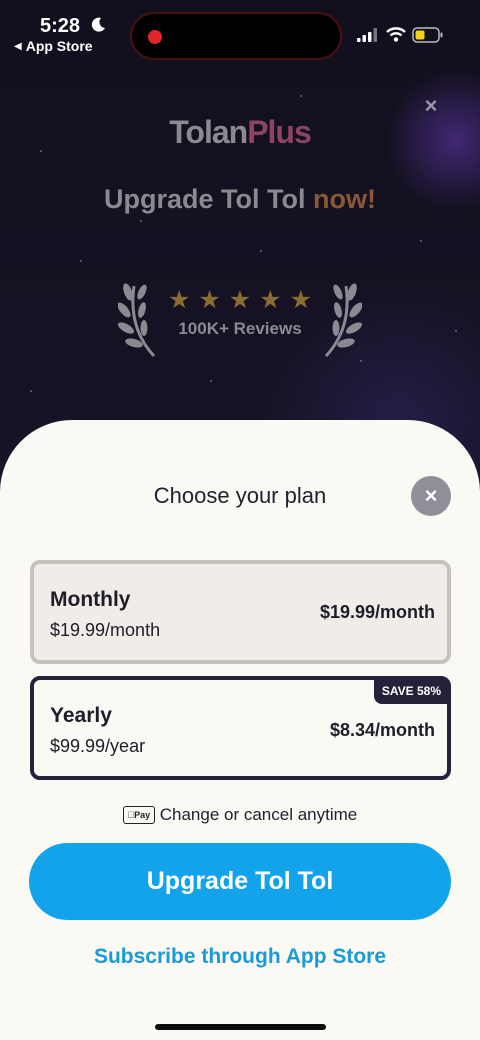 Image resolution: width=480 pixels, height=1040 pixels. I want to click on laurel-left-icon, so click(137, 320).